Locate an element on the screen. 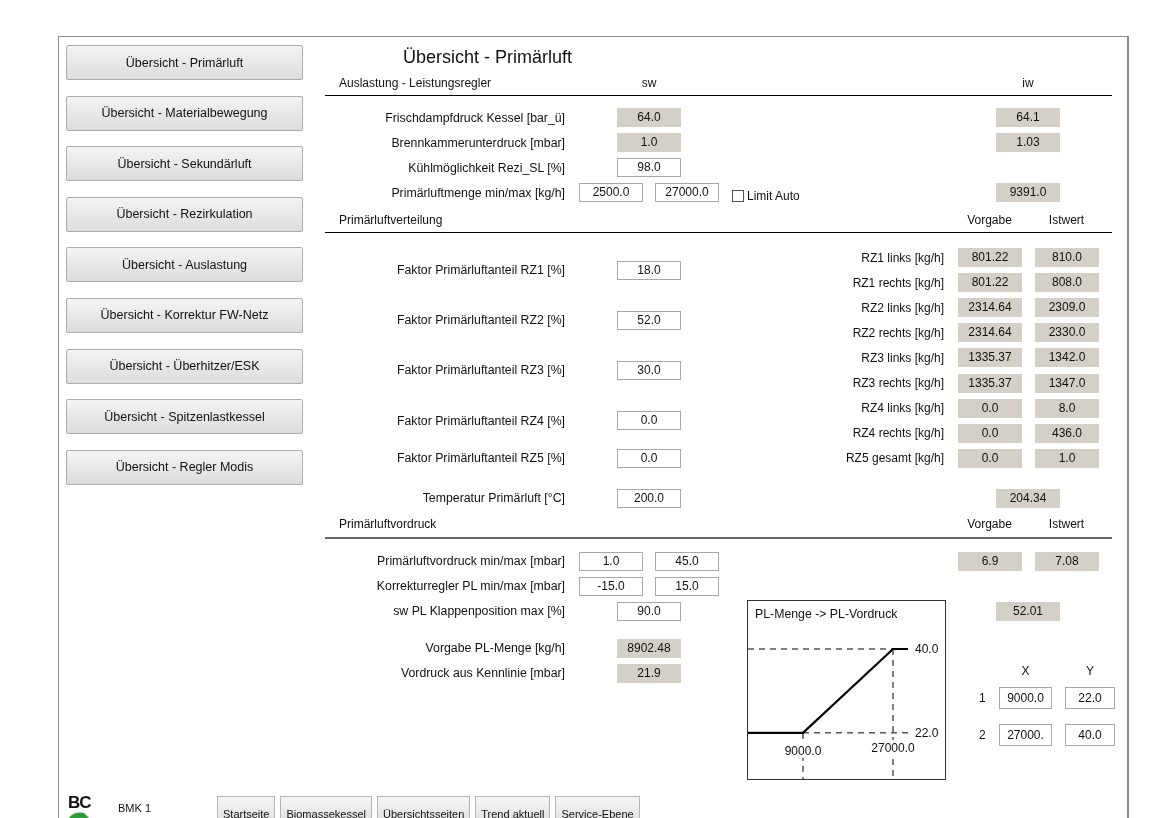  footer-button: Startseite is located at coordinates (246, 806).